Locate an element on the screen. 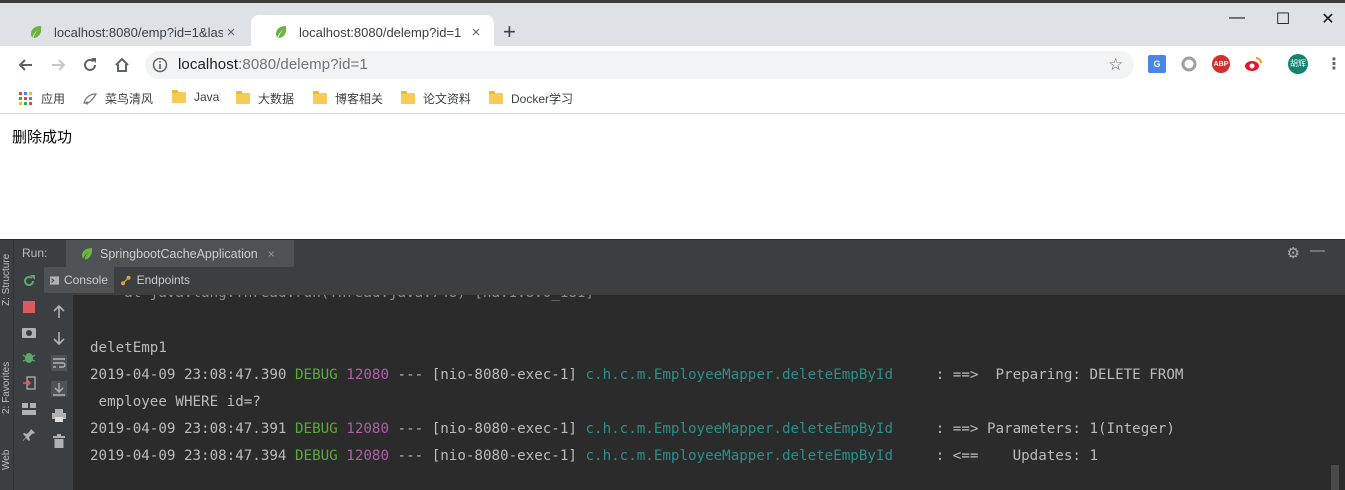 The image size is (1345, 490). bookmark-label: Docker学习 is located at coordinates (542, 99).